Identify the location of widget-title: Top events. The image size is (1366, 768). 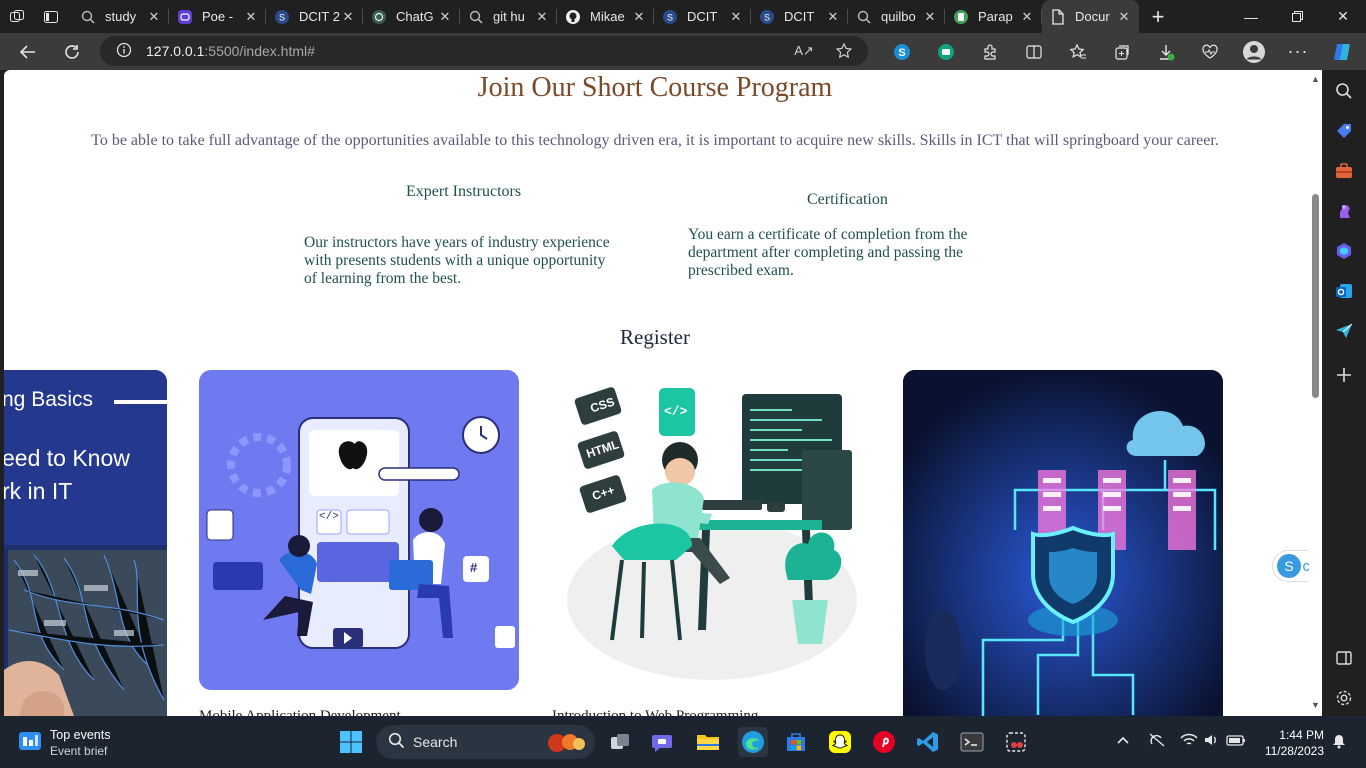
(80, 735).